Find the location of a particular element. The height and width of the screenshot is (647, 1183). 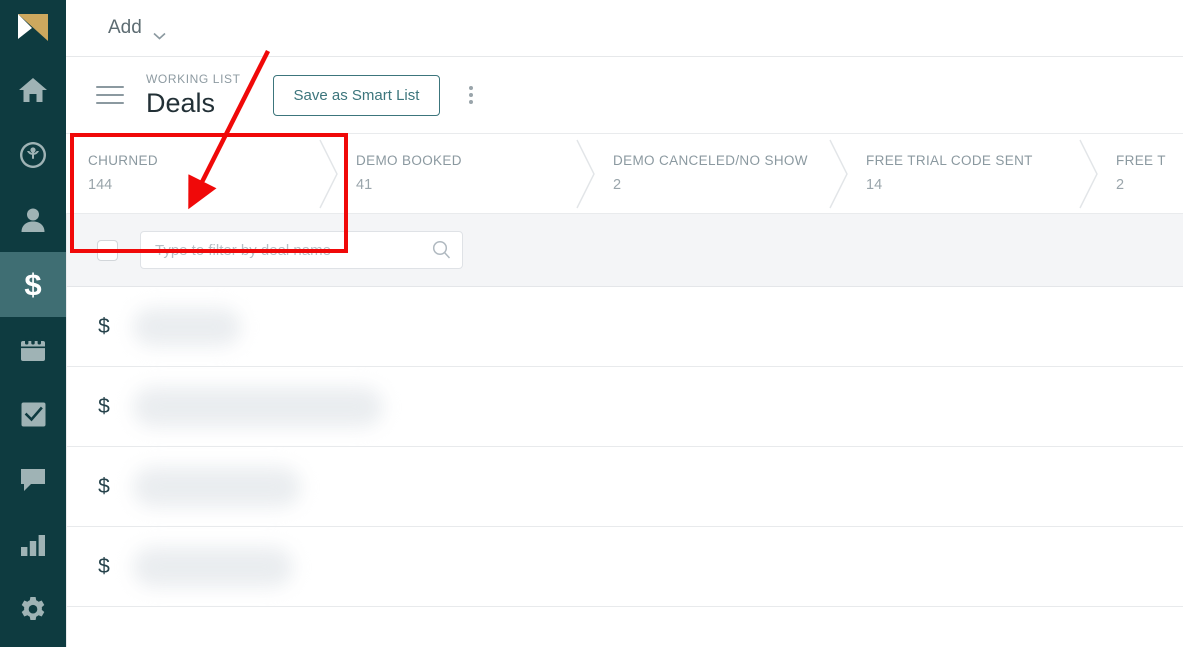

pipeline-stage: DEMO BOOKED 41 is located at coordinates (455, 173).